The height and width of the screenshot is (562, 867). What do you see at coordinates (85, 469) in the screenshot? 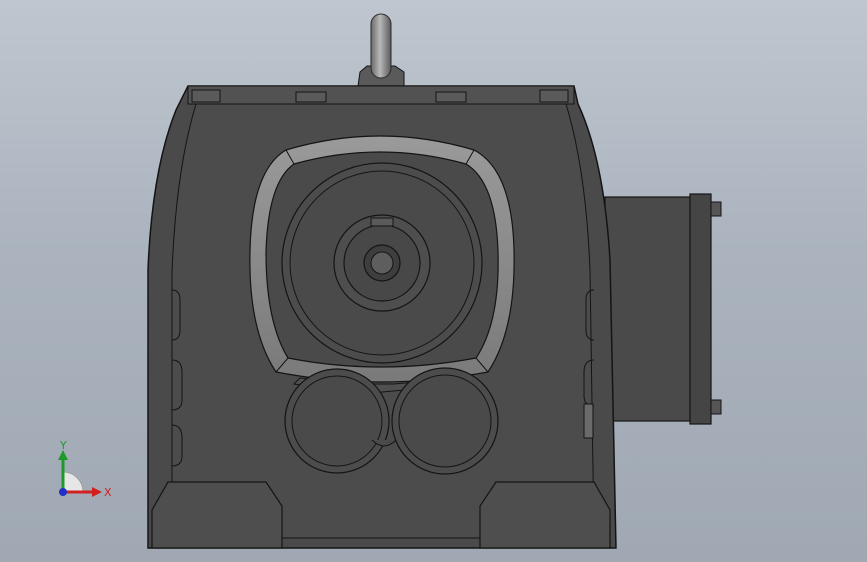
I see `coordinate-triad: Y X` at bounding box center [85, 469].